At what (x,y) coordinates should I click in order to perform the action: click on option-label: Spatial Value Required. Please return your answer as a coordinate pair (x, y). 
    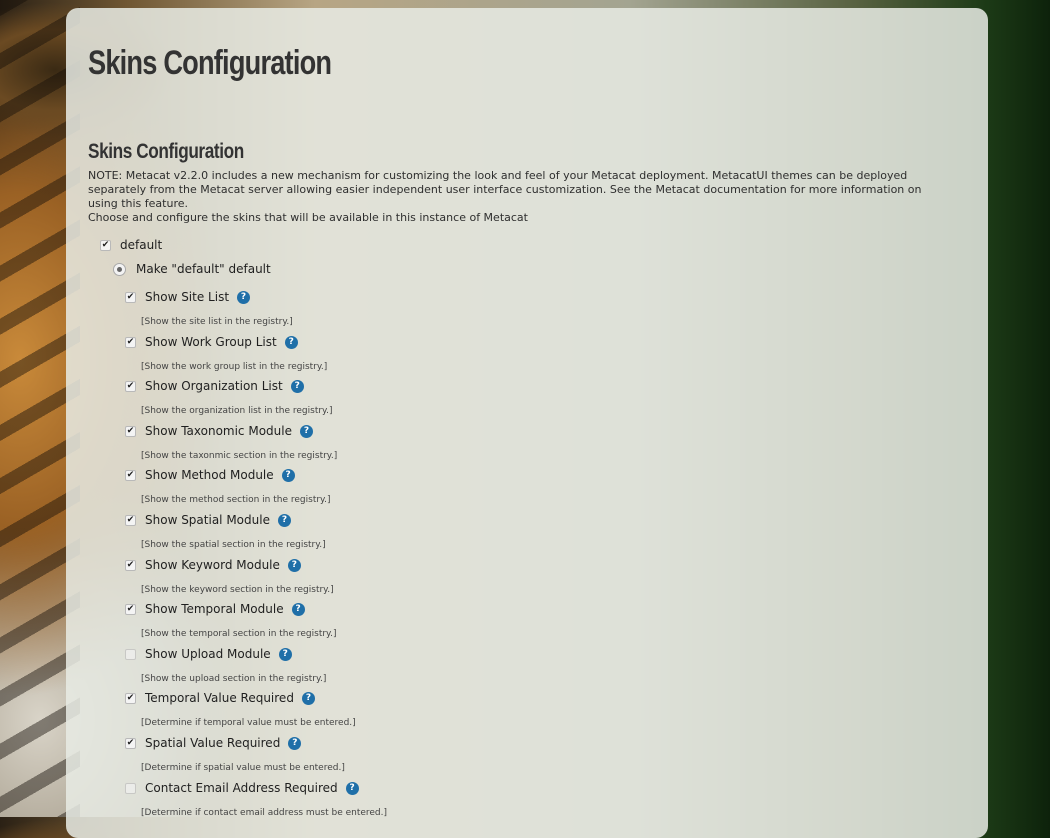
    Looking at the image, I should click on (213, 743).